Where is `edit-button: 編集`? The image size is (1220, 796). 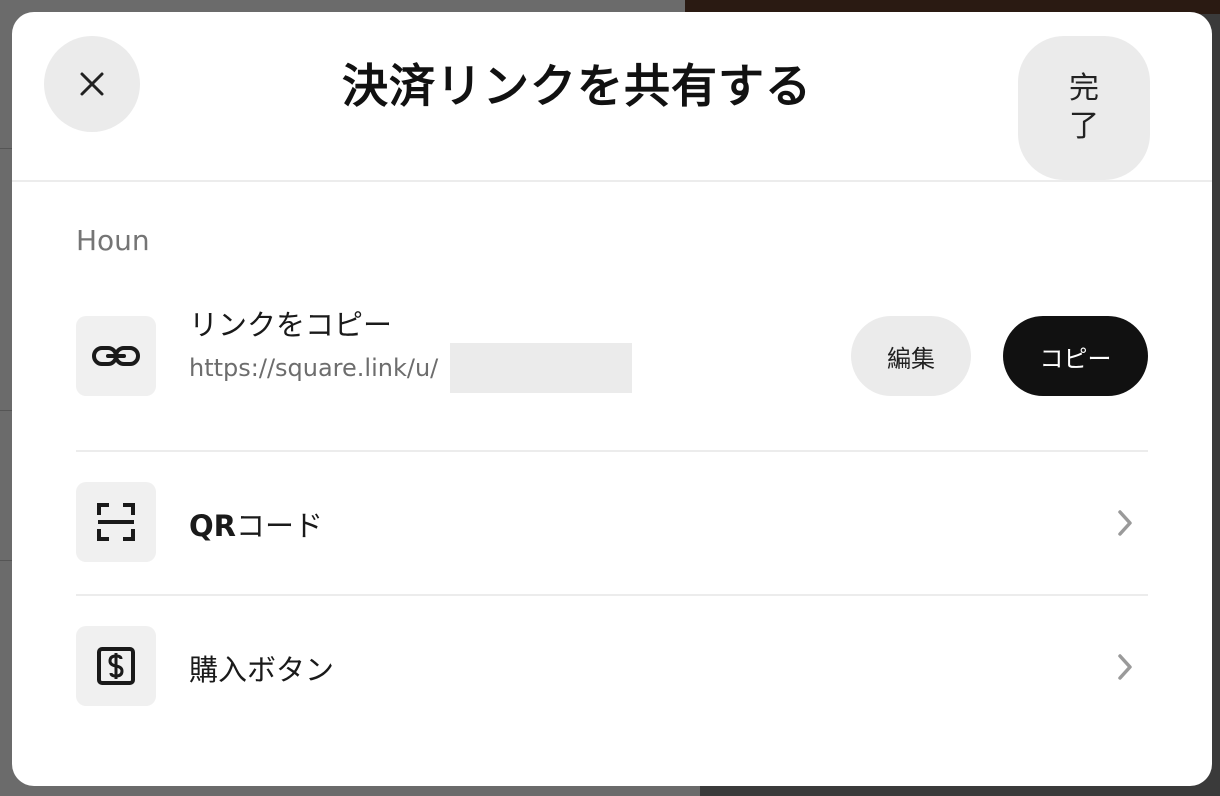 edit-button: 編集 is located at coordinates (911, 356).